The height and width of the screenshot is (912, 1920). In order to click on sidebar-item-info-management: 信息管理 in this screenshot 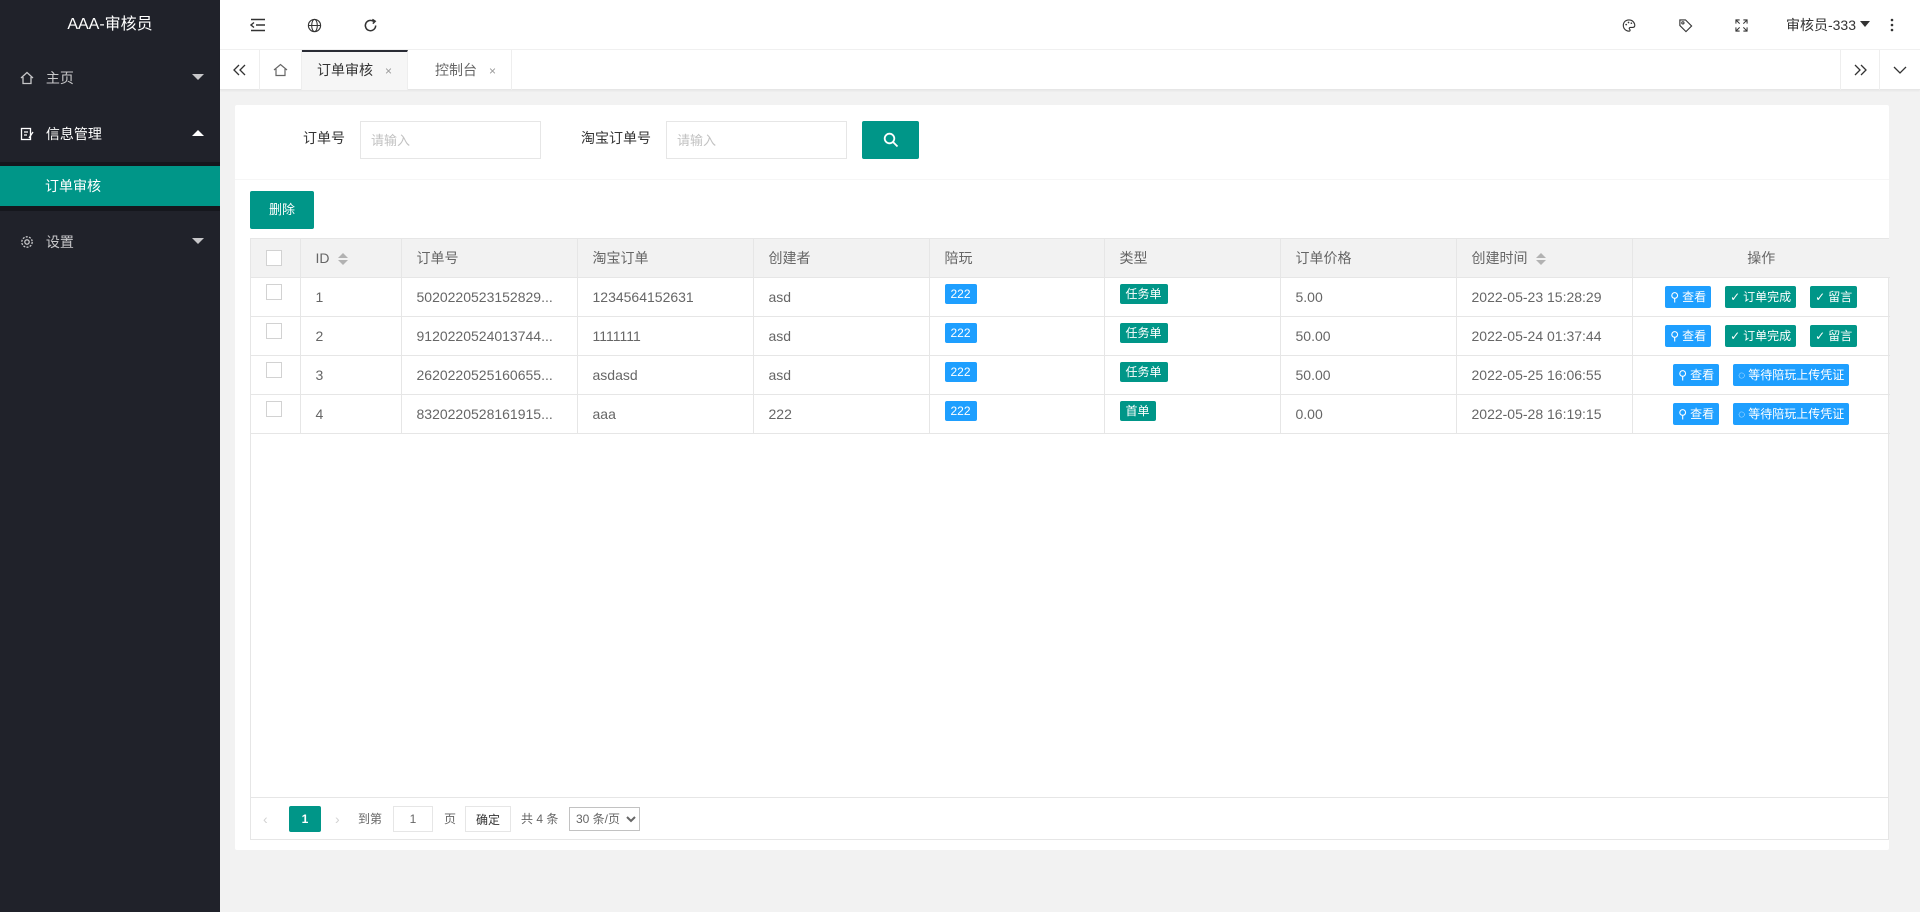, I will do `click(110, 134)`.